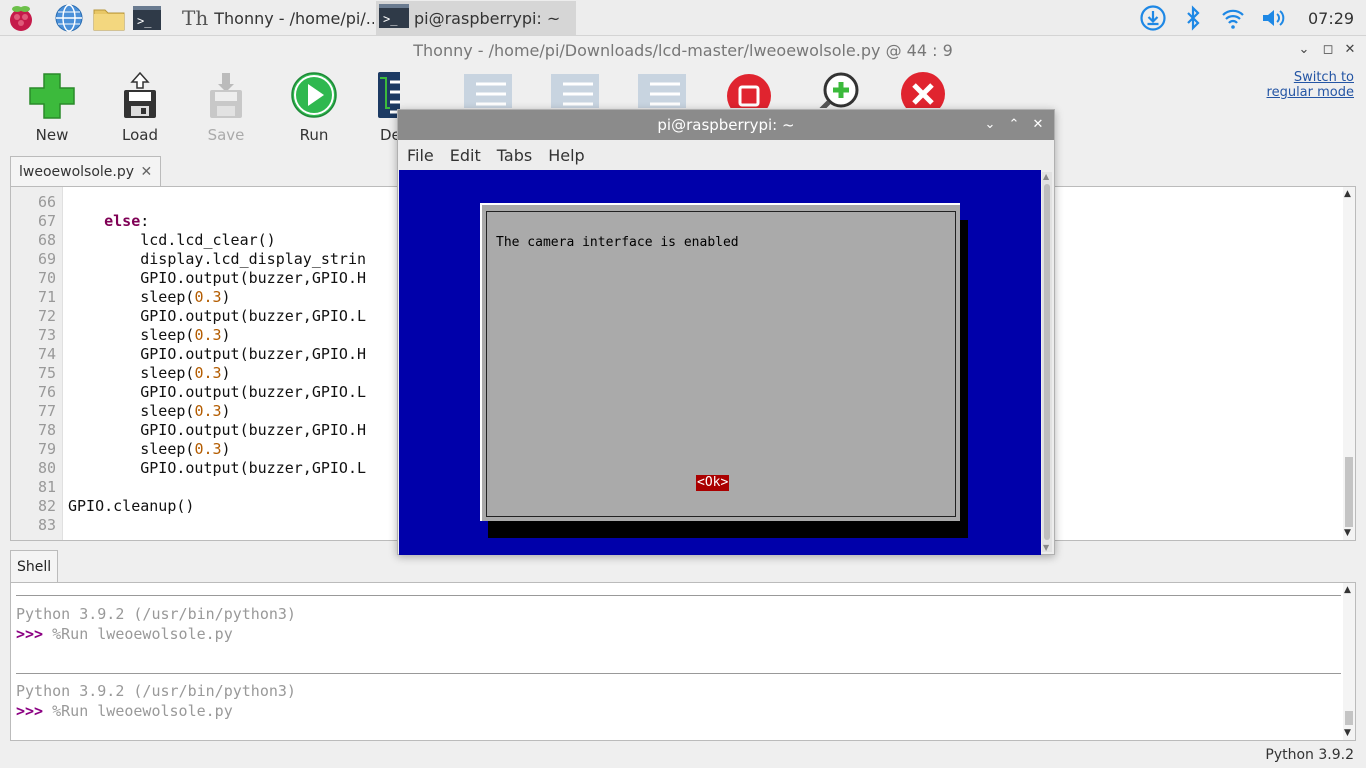  I want to click on minimize-icon: ⌄, so click(1304, 50).